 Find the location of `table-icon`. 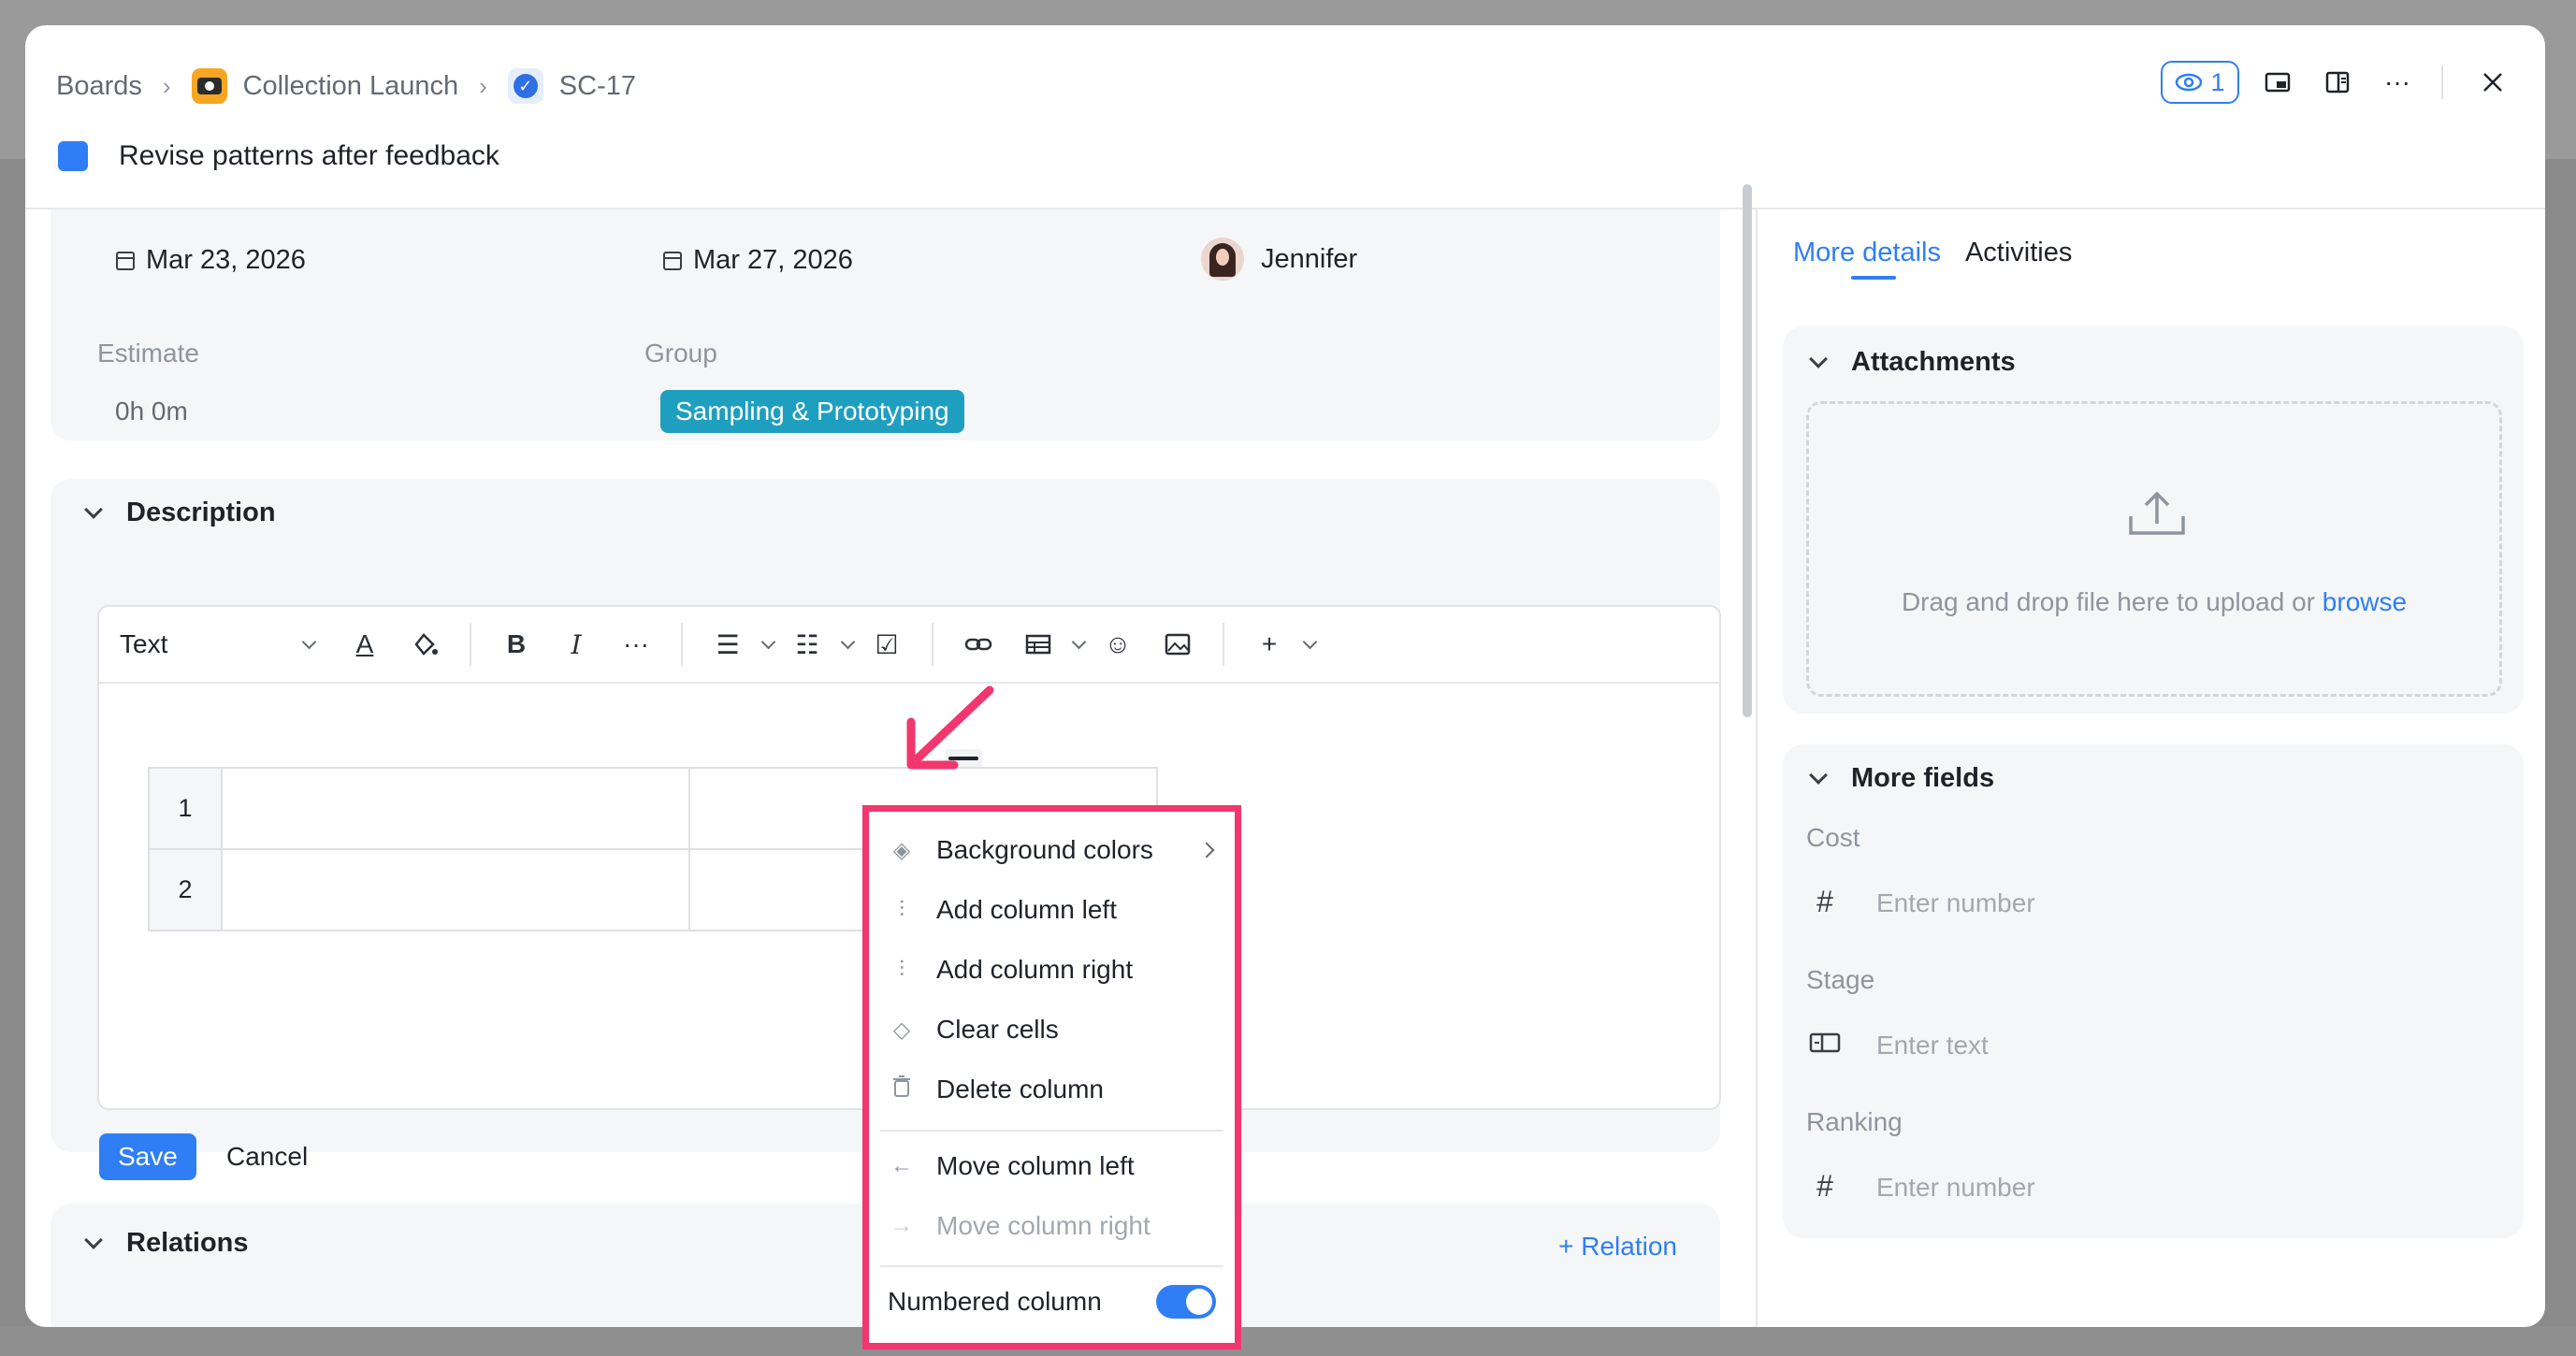

table-icon is located at coordinates (1038, 644).